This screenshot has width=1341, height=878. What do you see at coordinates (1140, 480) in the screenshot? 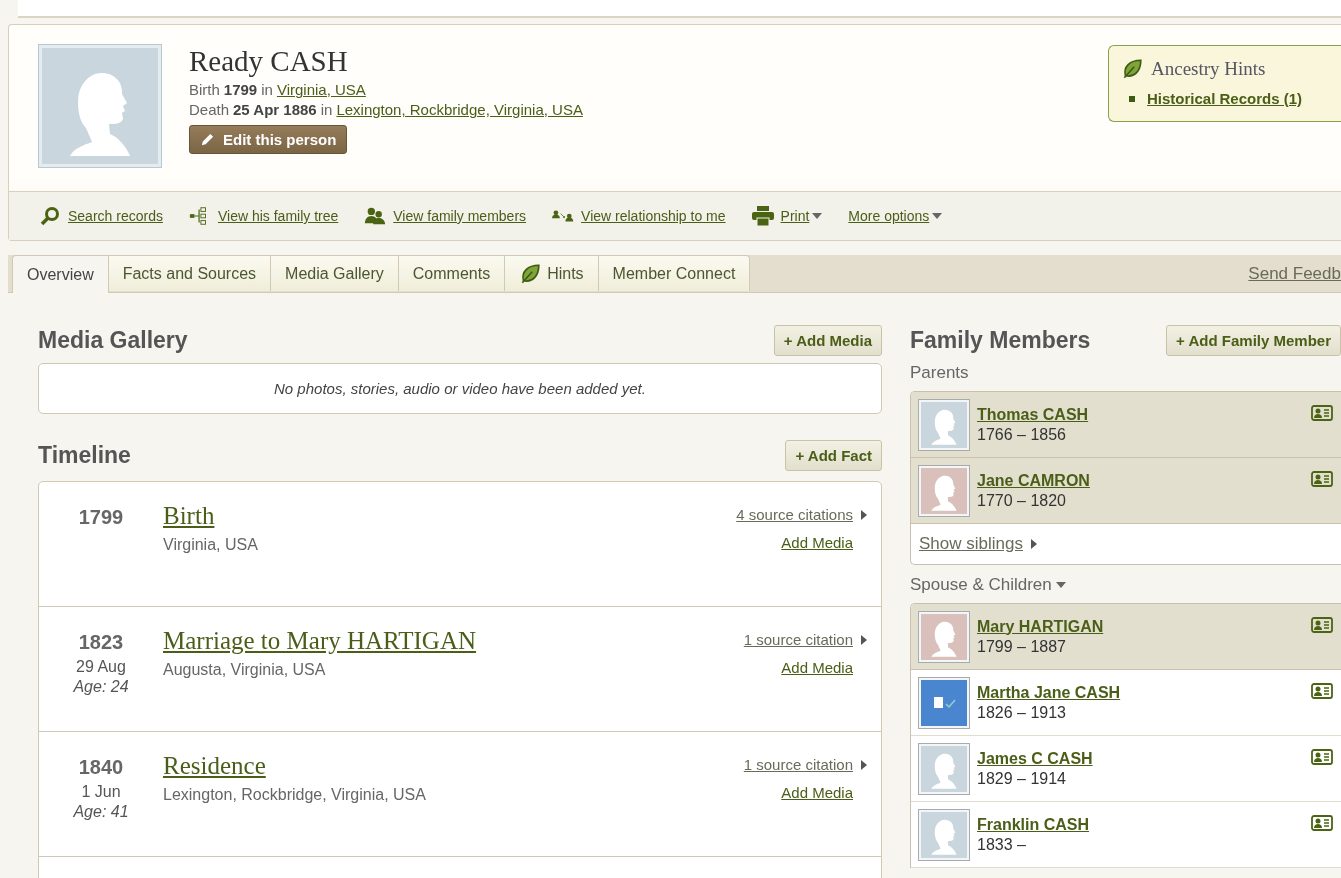
I see `member-name-link: Jane CAMRON` at bounding box center [1140, 480].